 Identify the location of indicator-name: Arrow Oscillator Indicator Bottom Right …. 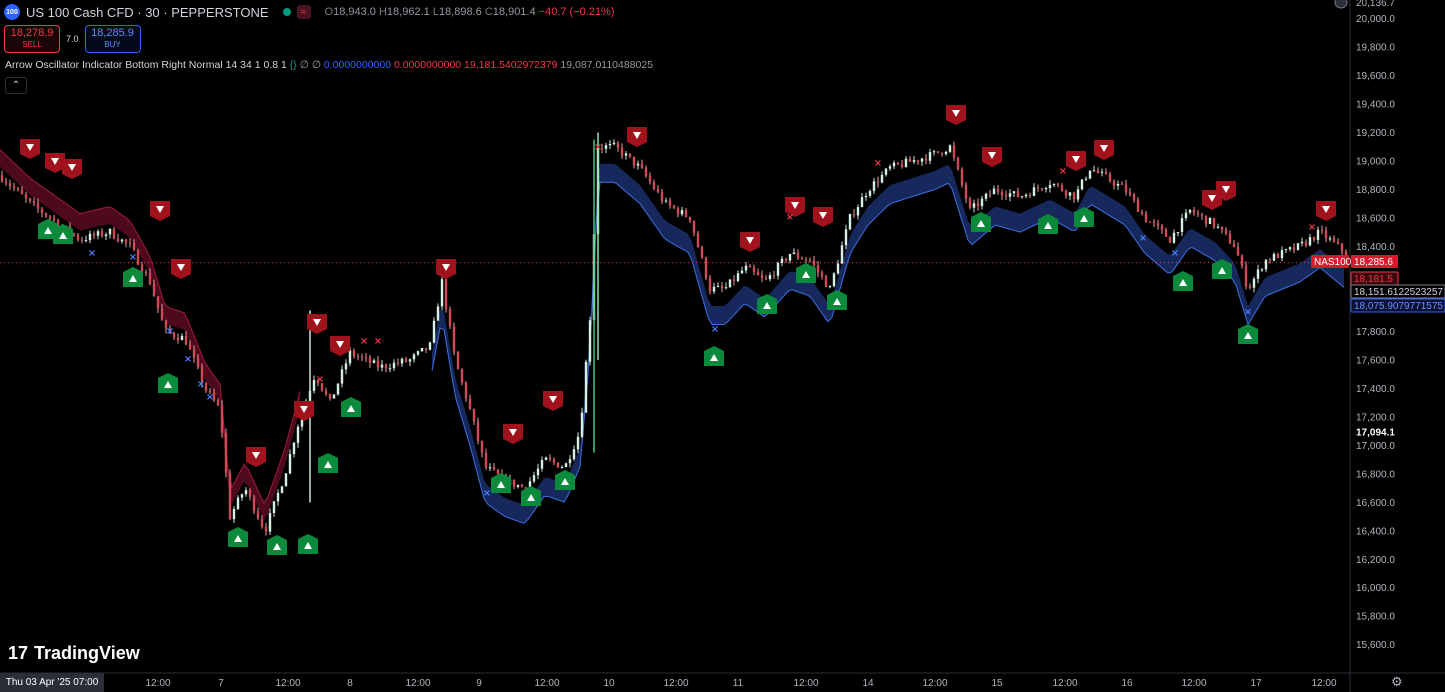
(146, 65).